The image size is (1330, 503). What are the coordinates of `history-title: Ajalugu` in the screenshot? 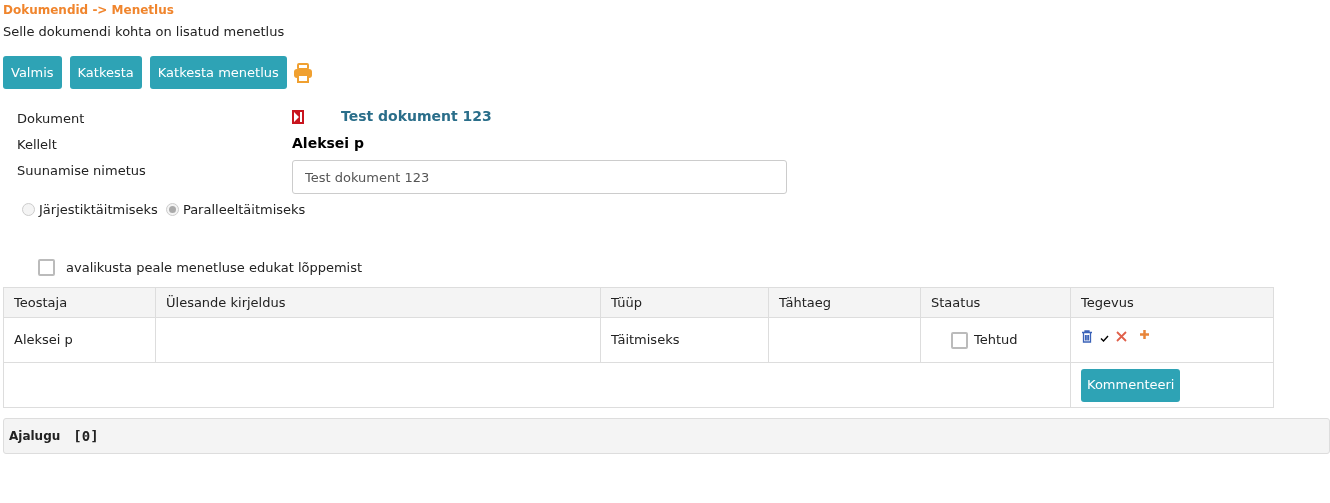 It's located at (35, 436).